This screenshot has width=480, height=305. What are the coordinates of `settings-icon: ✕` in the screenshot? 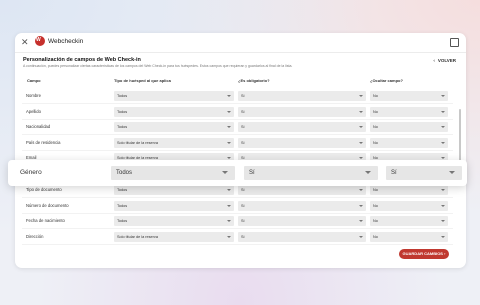 It's located at (25, 42).